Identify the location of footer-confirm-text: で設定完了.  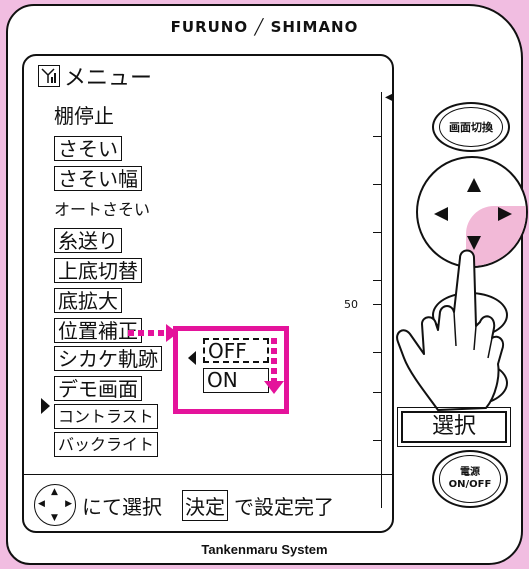
(284, 506).